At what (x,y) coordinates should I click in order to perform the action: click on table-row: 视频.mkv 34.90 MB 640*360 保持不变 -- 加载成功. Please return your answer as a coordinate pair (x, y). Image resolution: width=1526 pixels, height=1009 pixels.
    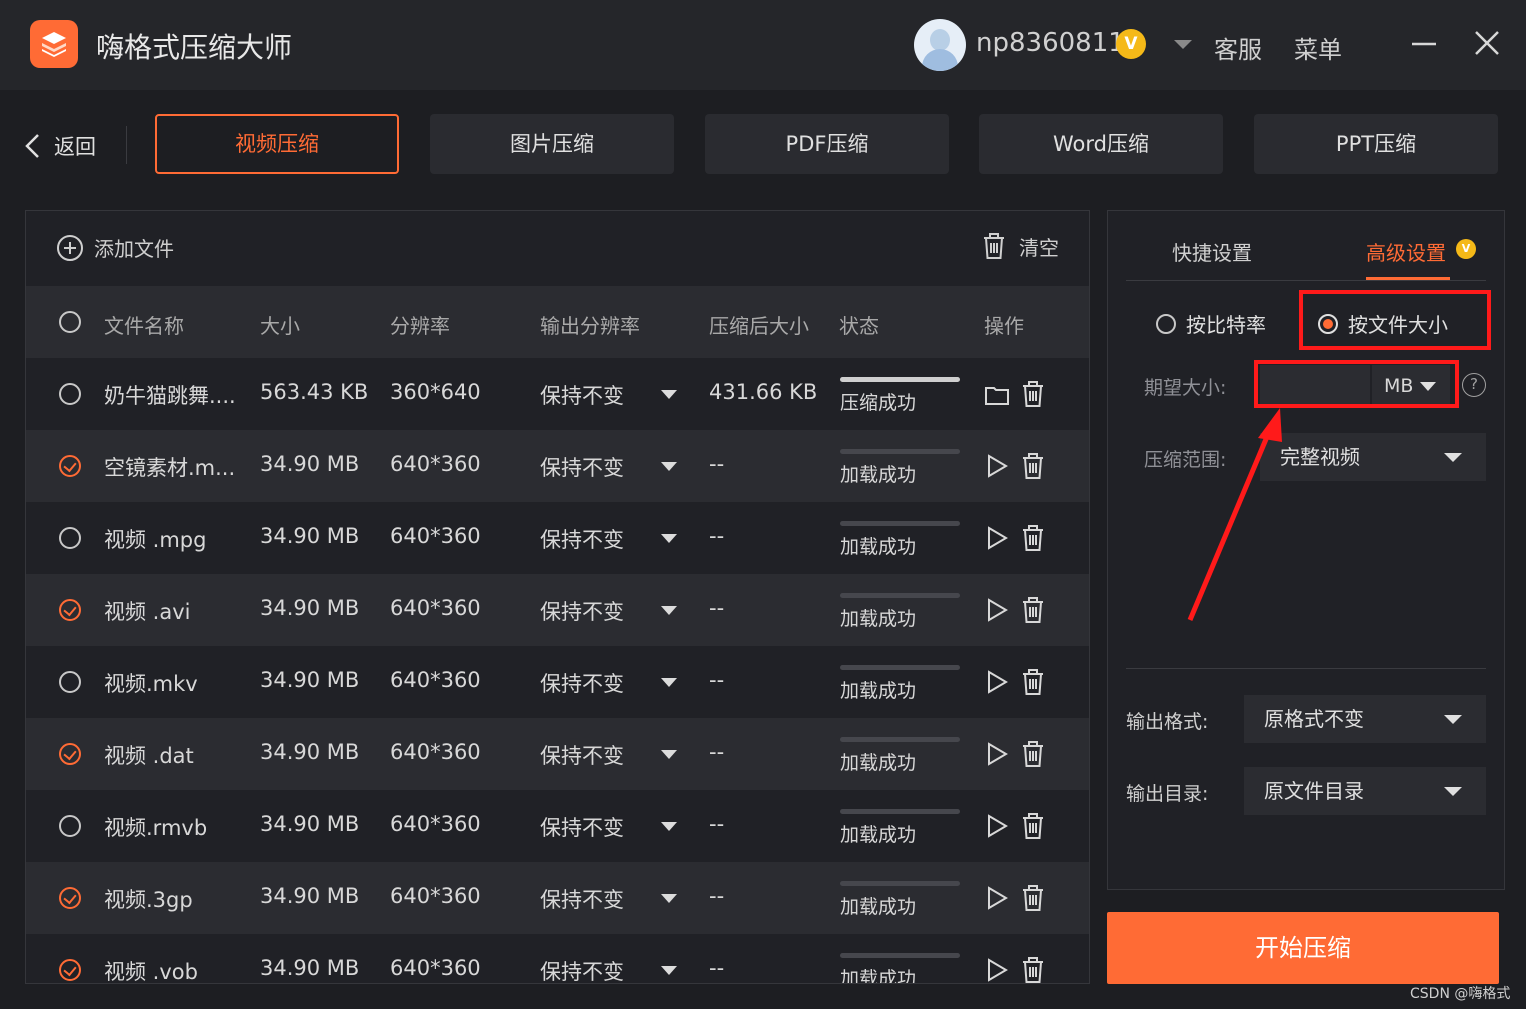
    Looking at the image, I should click on (557, 682).